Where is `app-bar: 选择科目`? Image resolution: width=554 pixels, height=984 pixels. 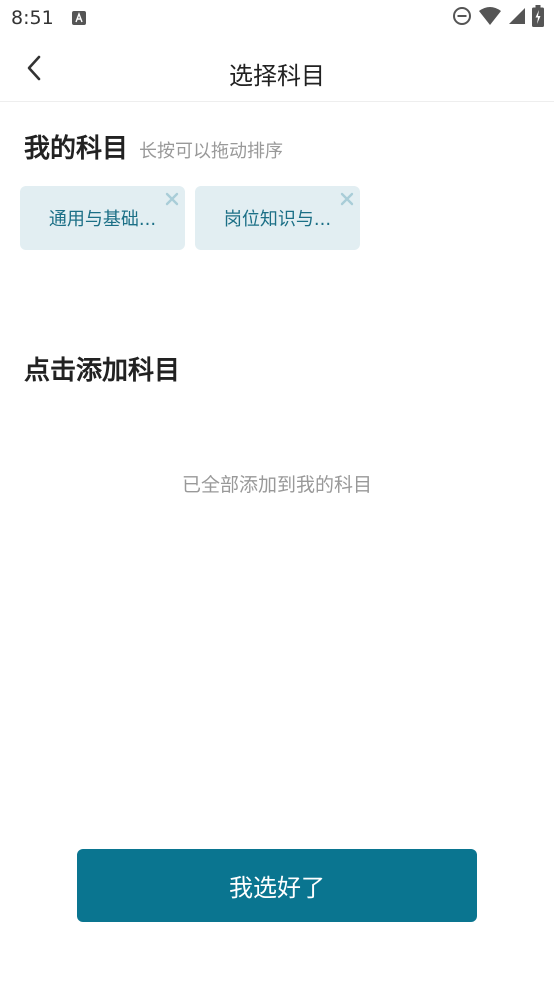 app-bar: 选择科目 is located at coordinates (277, 70).